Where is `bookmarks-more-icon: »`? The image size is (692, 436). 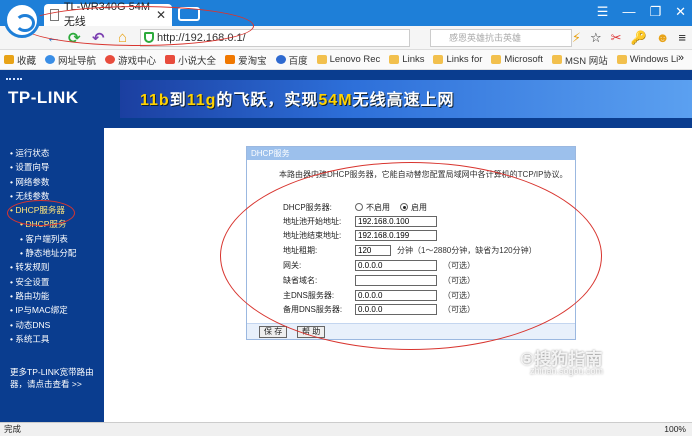
bookmarks-more-icon: » is located at coordinates (681, 58).